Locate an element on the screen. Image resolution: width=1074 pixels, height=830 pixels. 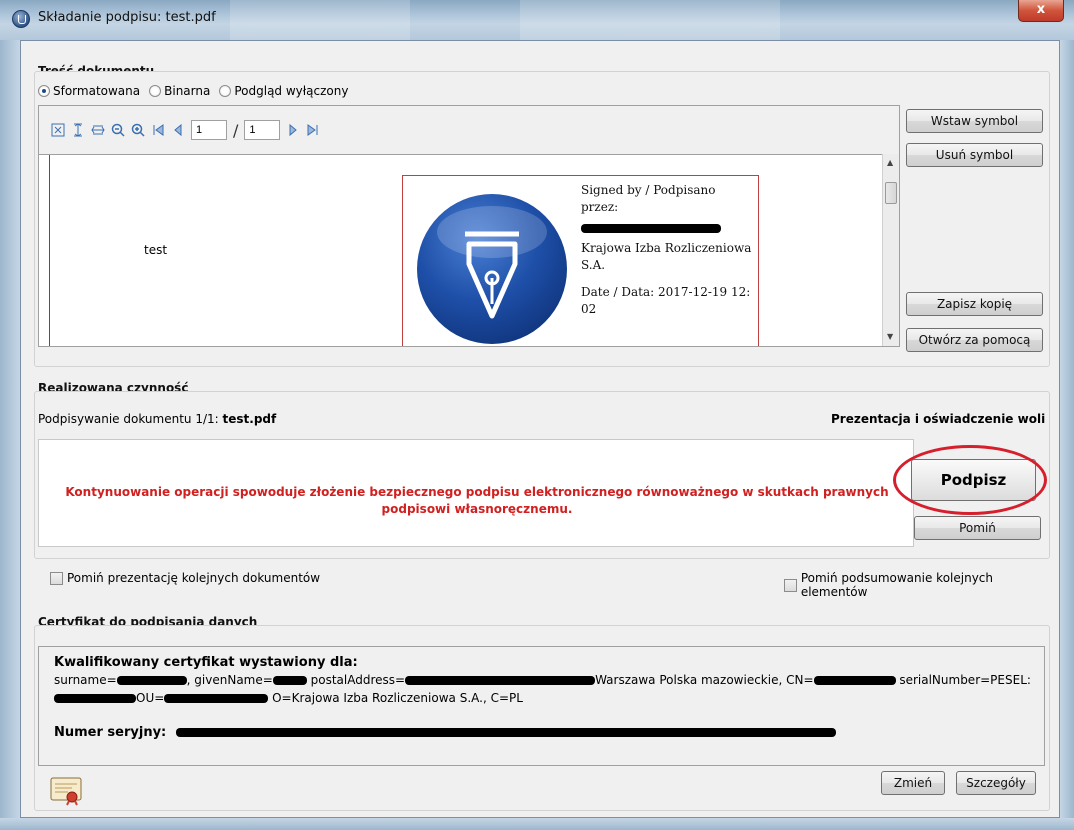
signature-date: Date / Data: 2017-12-19 12: 02 is located at coordinates (666, 300).